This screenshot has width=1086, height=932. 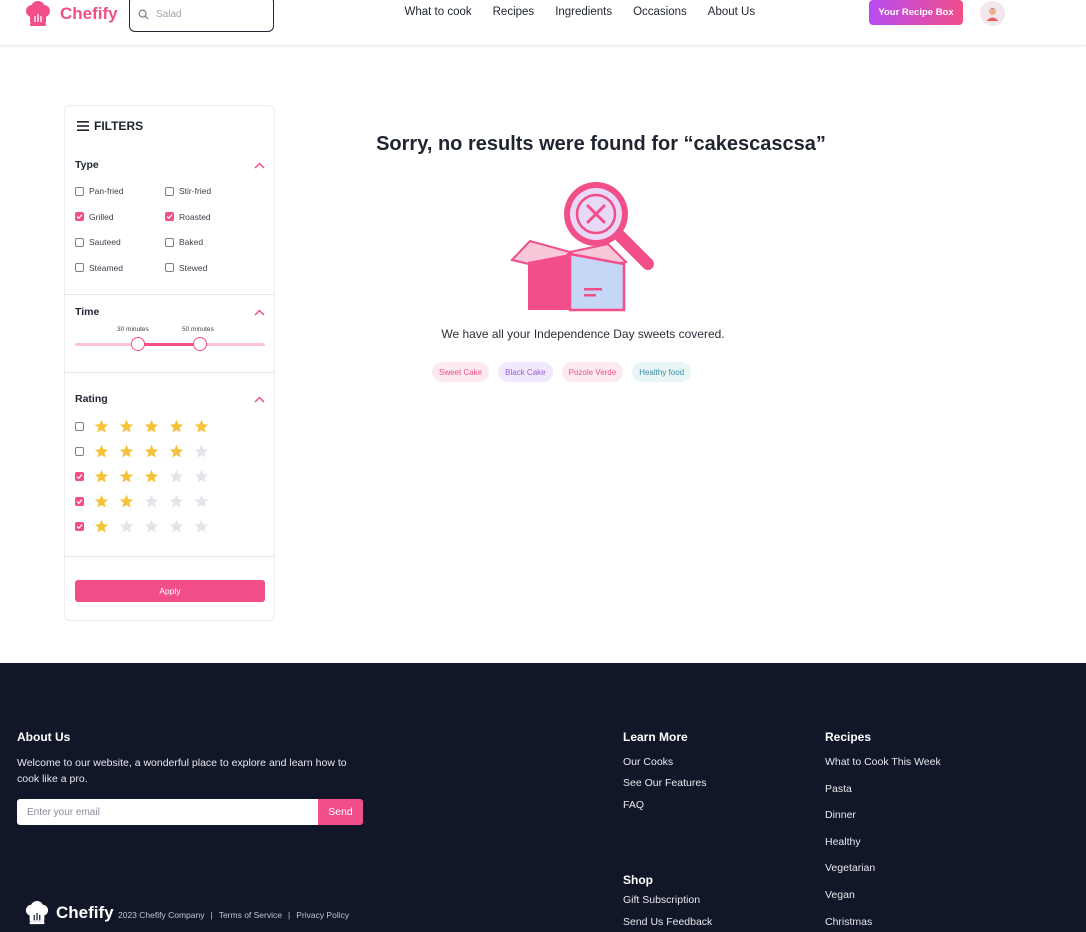 What do you see at coordinates (916, 12) in the screenshot?
I see `your-recipe-box-button: Your Recipe Box` at bounding box center [916, 12].